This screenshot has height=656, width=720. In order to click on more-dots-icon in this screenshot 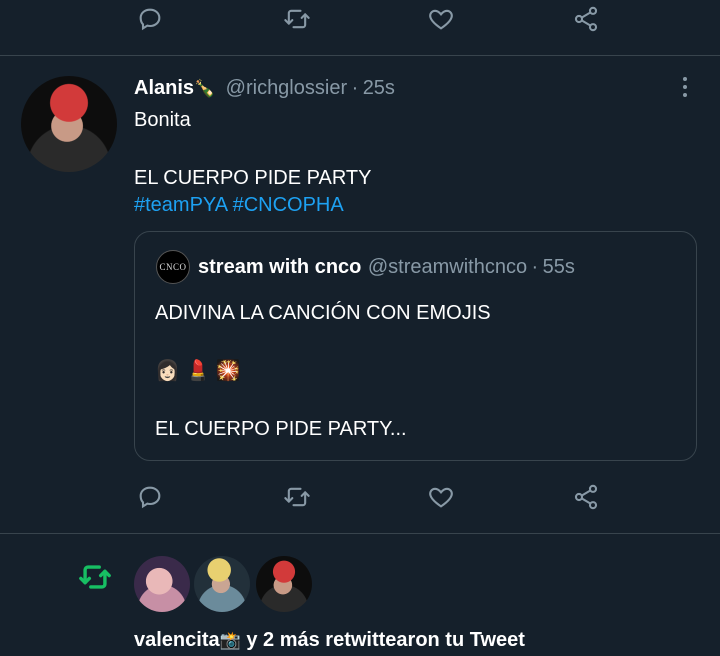, I will do `click(685, 87)`.